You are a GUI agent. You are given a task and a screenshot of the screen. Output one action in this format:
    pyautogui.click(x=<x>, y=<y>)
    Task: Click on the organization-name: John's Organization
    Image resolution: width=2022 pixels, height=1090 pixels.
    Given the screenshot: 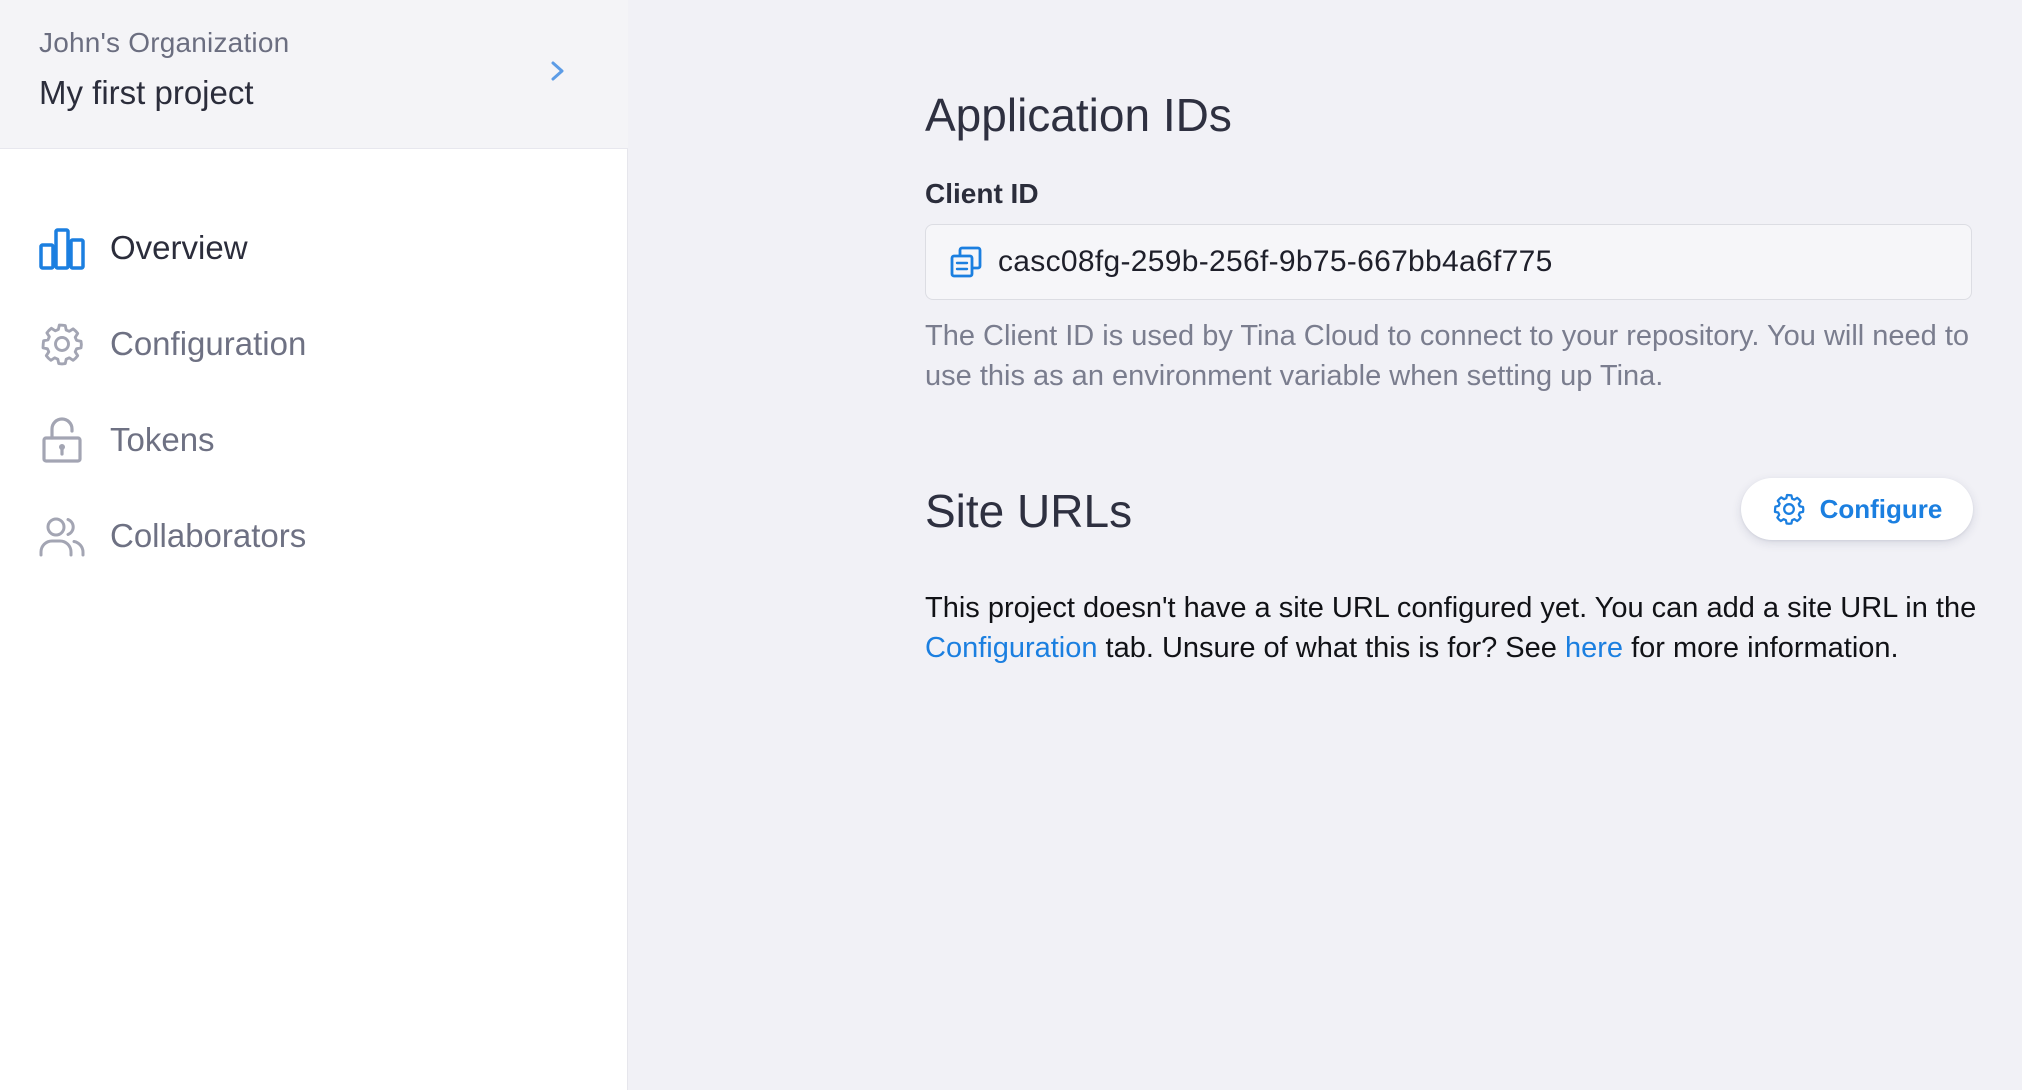 What is the action you would take?
    pyautogui.click(x=164, y=42)
    